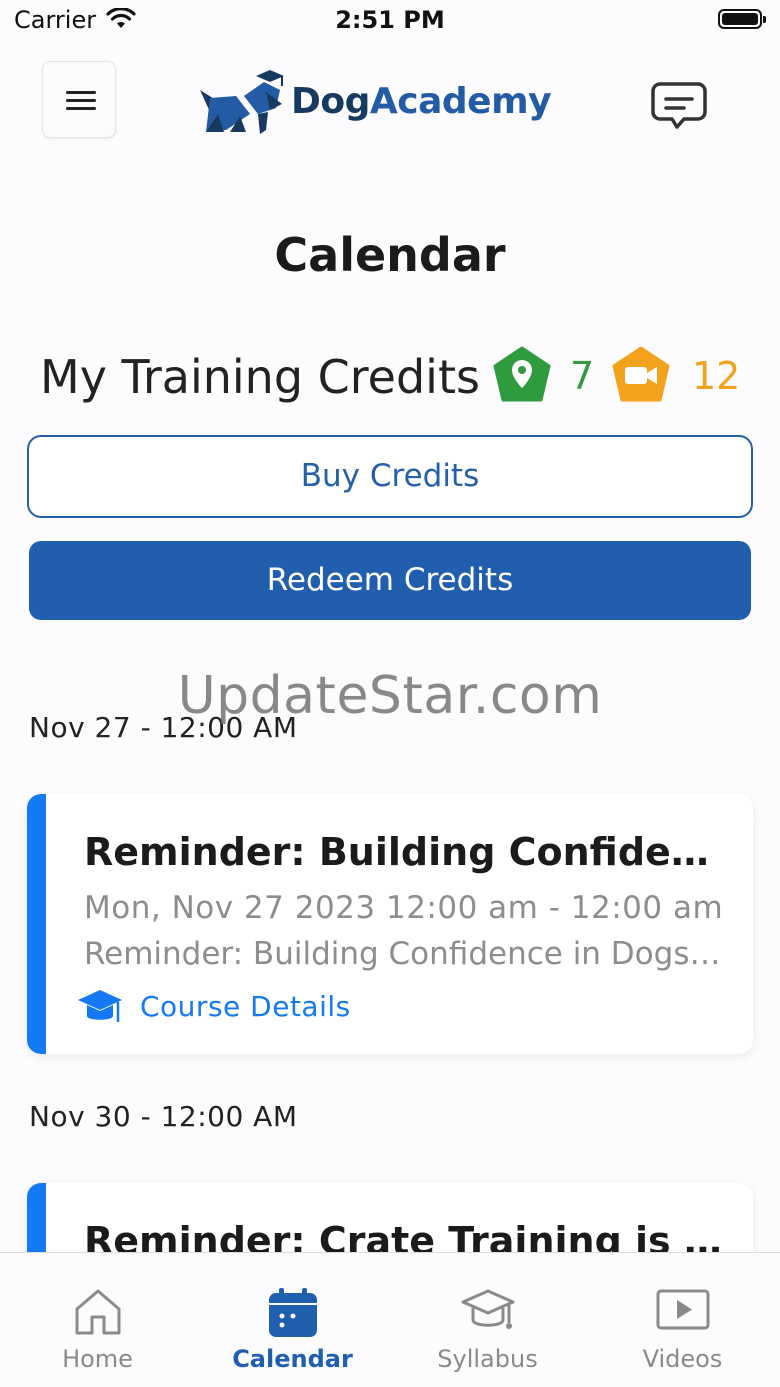  I want to click on tab-syllabus-label: Syllabus, so click(487, 1359).